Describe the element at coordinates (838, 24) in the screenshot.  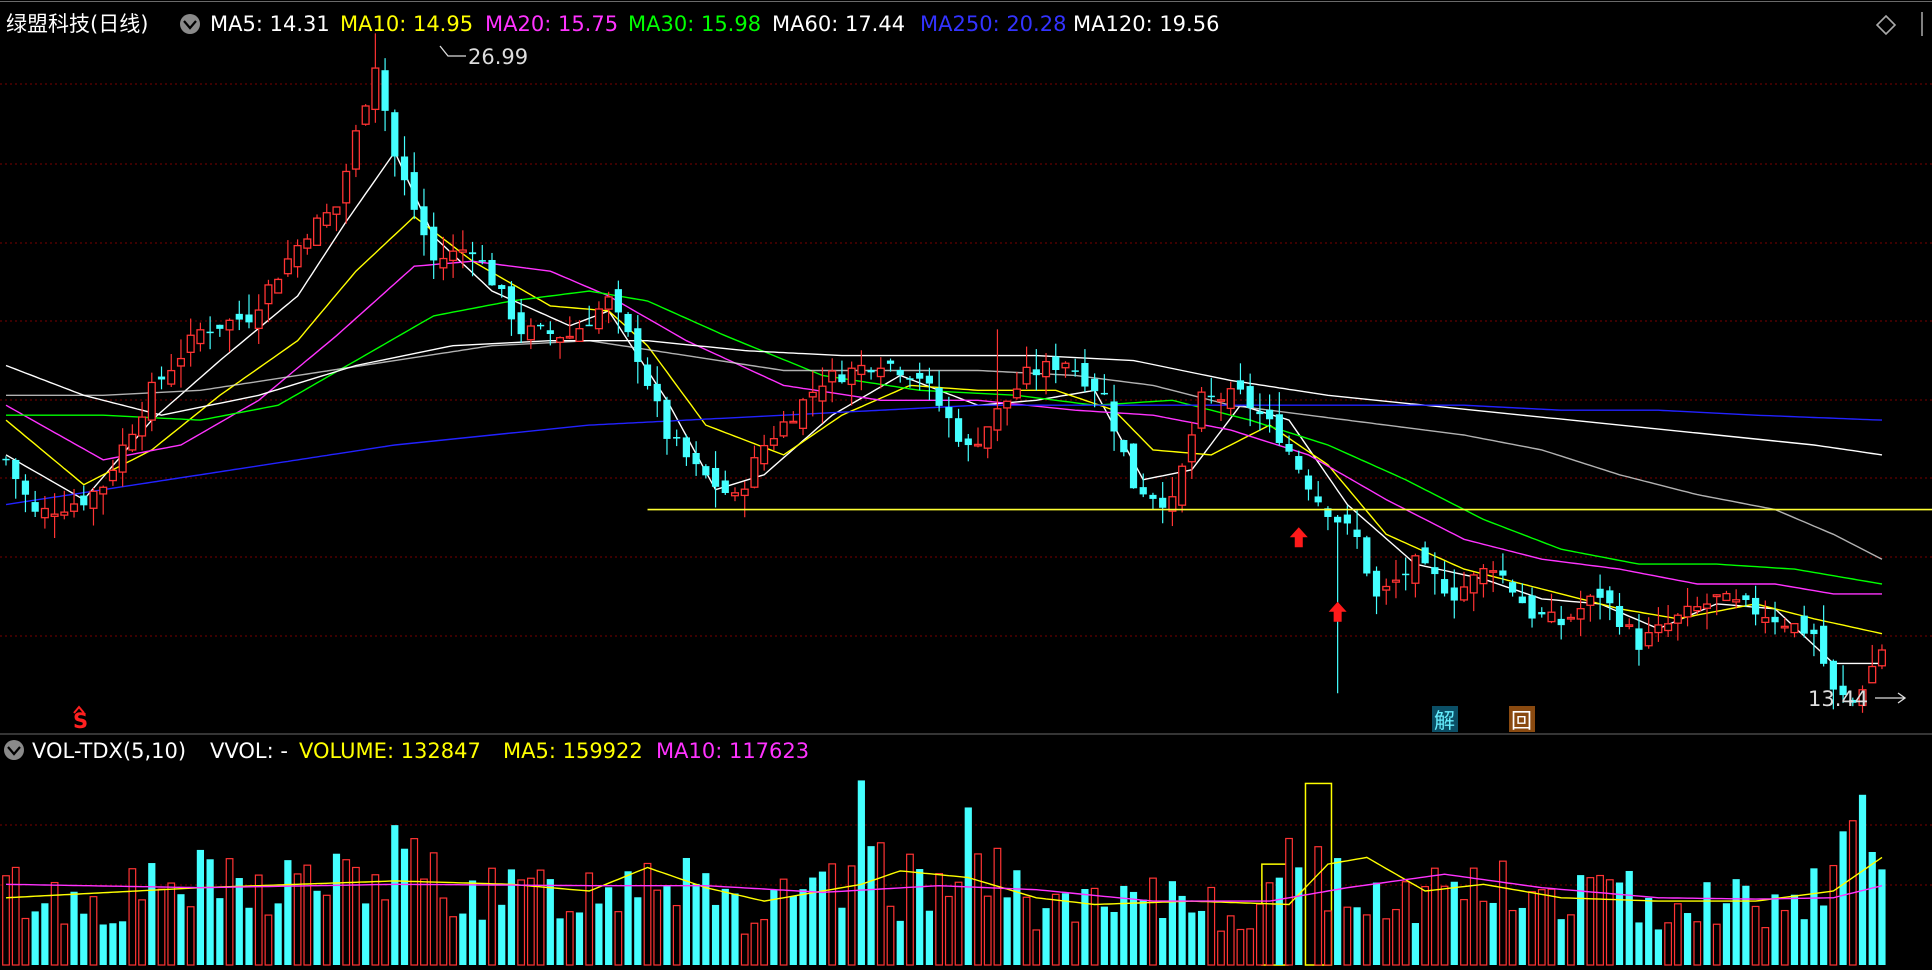
I see `legend-ma60: MA60: 17.44` at that location.